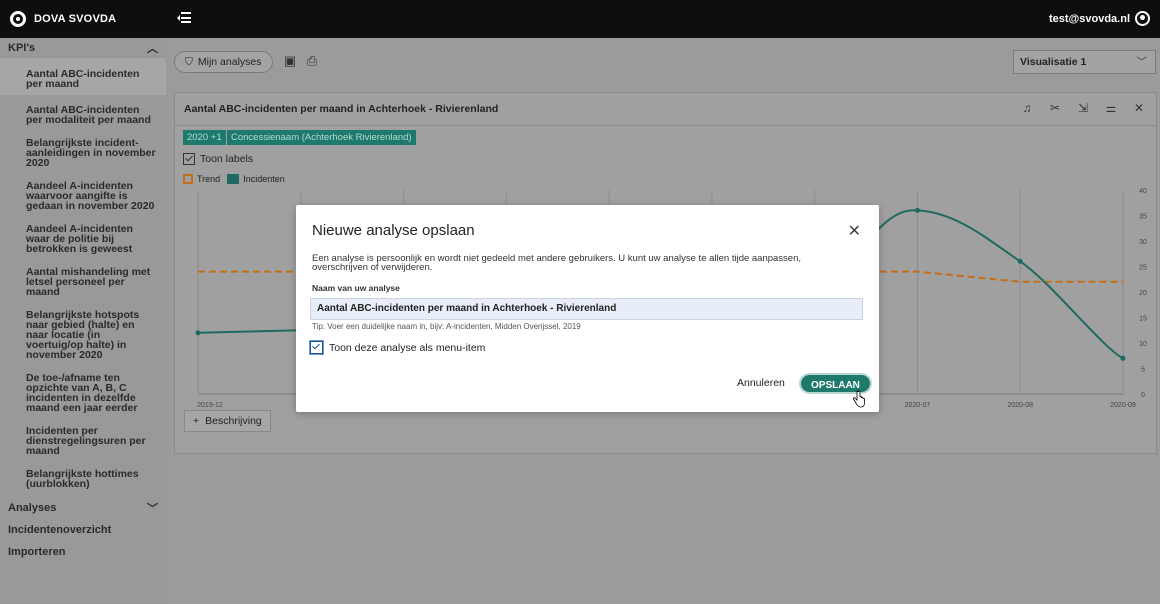  I want to click on my-analyses-button: ⛉ Mijn analyses, so click(223, 62).